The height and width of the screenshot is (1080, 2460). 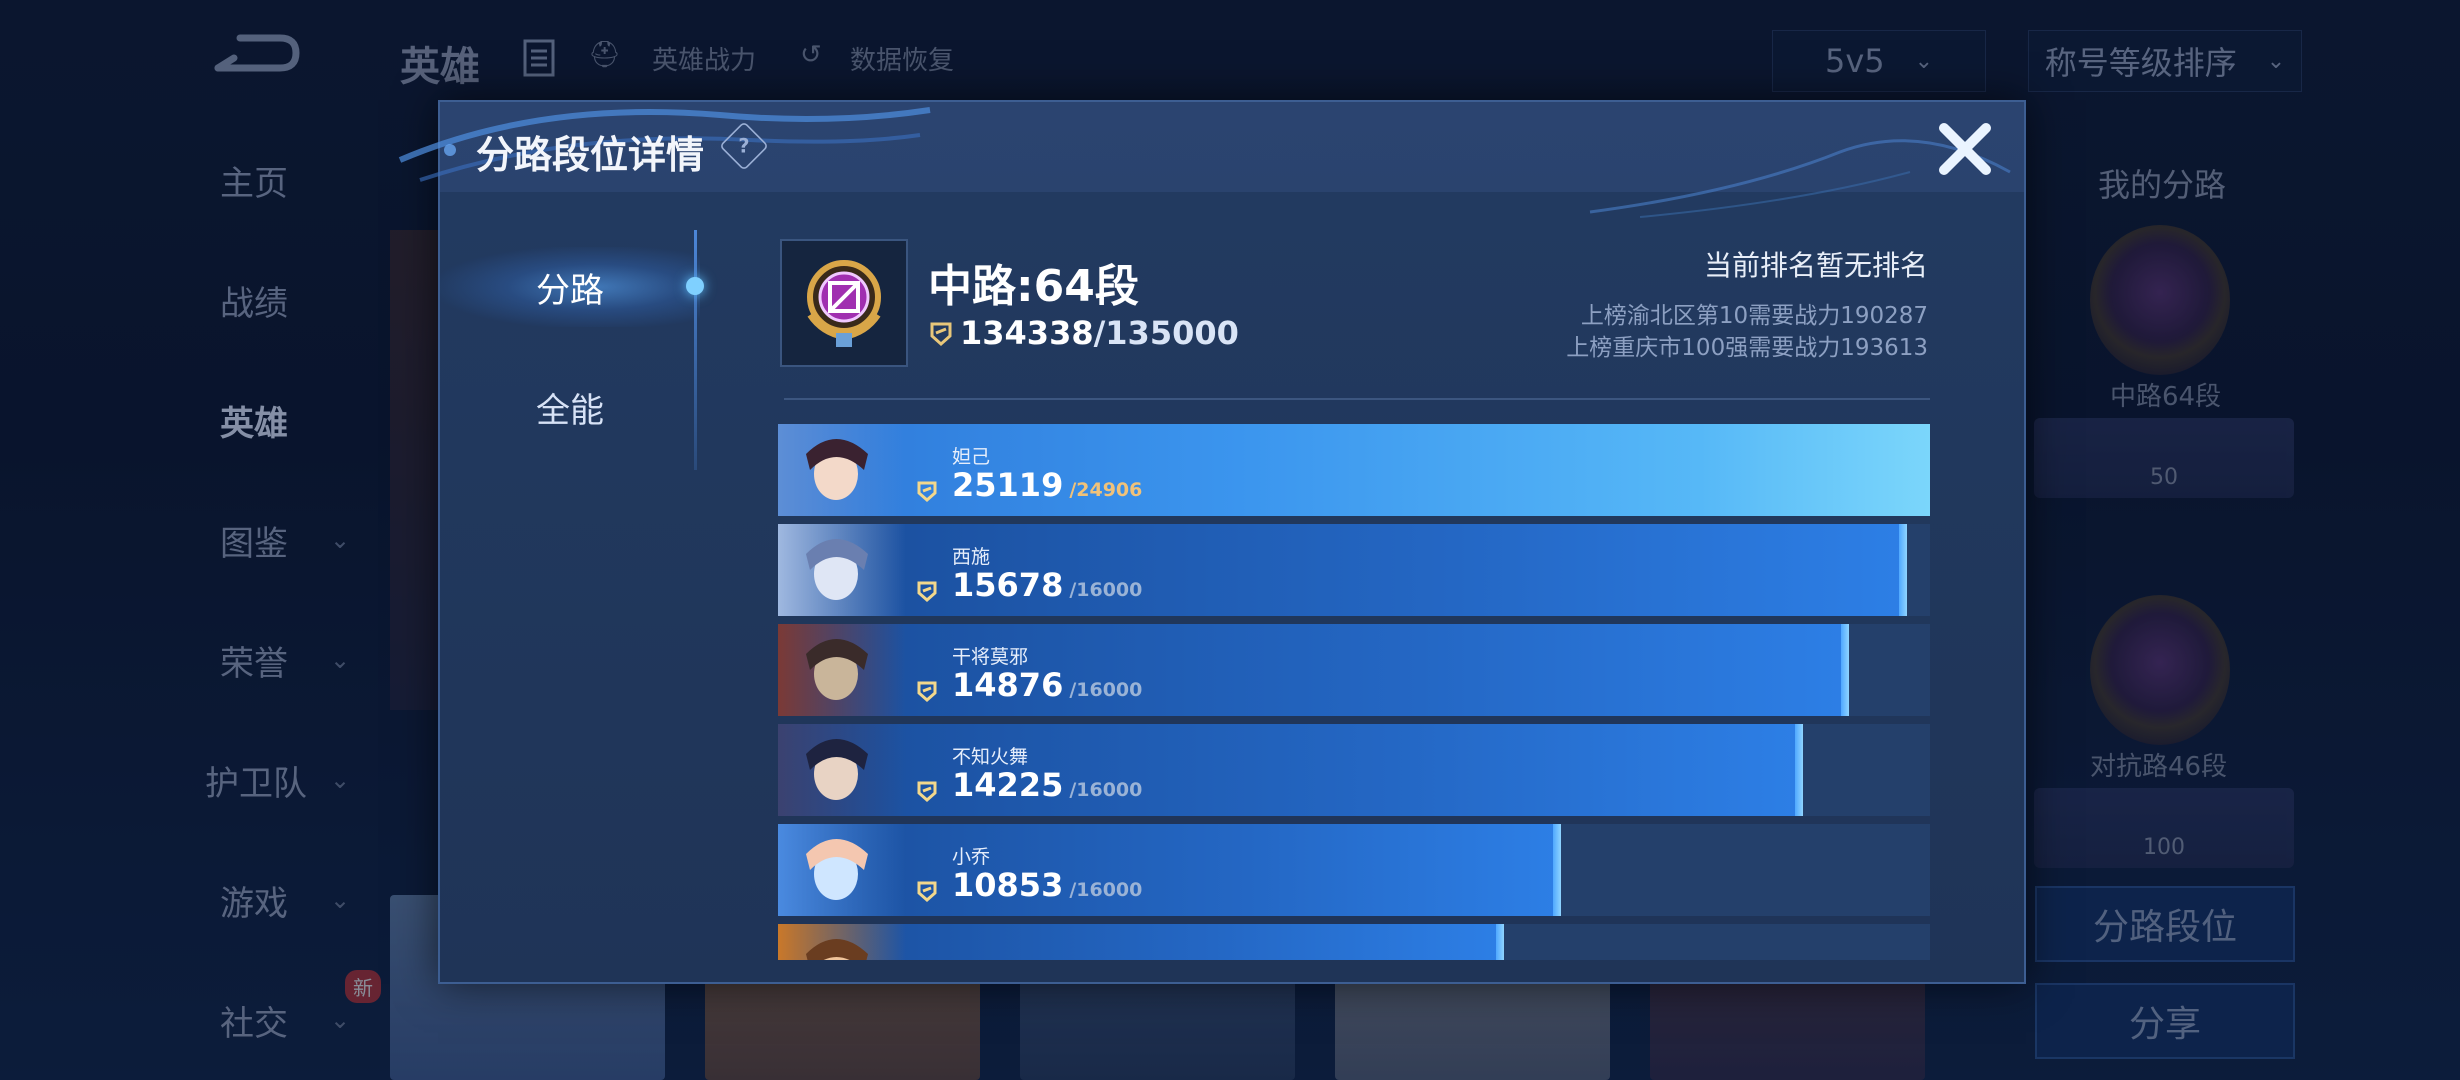 What do you see at coordinates (744, 146) in the screenshot?
I see `help-glyph: ?` at bounding box center [744, 146].